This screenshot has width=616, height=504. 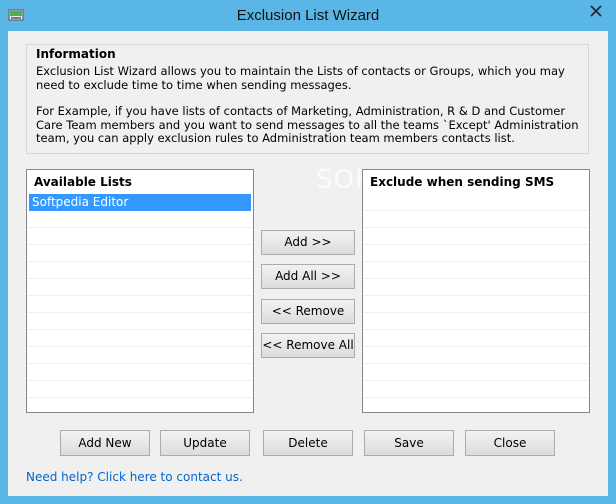 What do you see at coordinates (140, 202) in the screenshot?
I see `list-item: Softpedia Editor` at bounding box center [140, 202].